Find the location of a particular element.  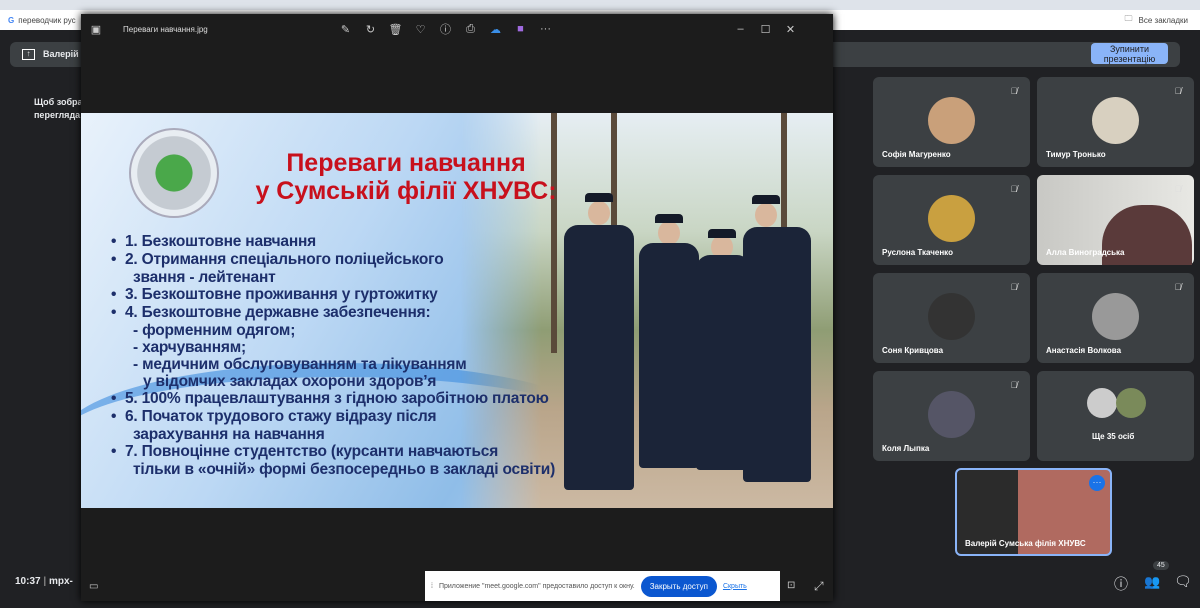

actual-size-icon: ⊡ is located at coordinates (791, 585).